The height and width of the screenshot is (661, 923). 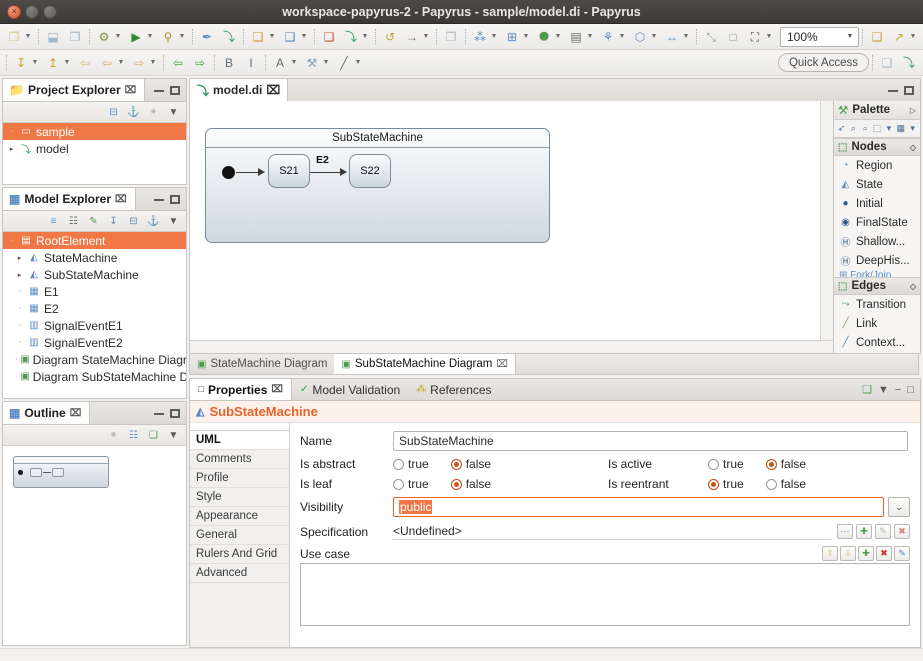 I want to click on open-perspective-button: ❑, so click(x=877, y=37).